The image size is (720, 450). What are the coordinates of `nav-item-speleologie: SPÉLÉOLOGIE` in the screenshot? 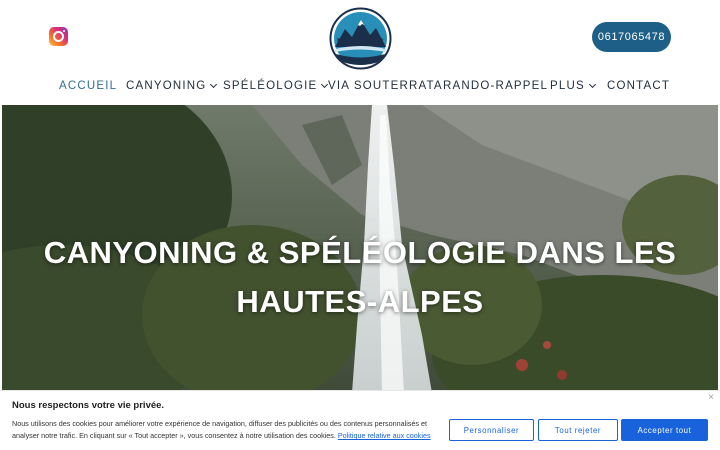 It's located at (276, 86).